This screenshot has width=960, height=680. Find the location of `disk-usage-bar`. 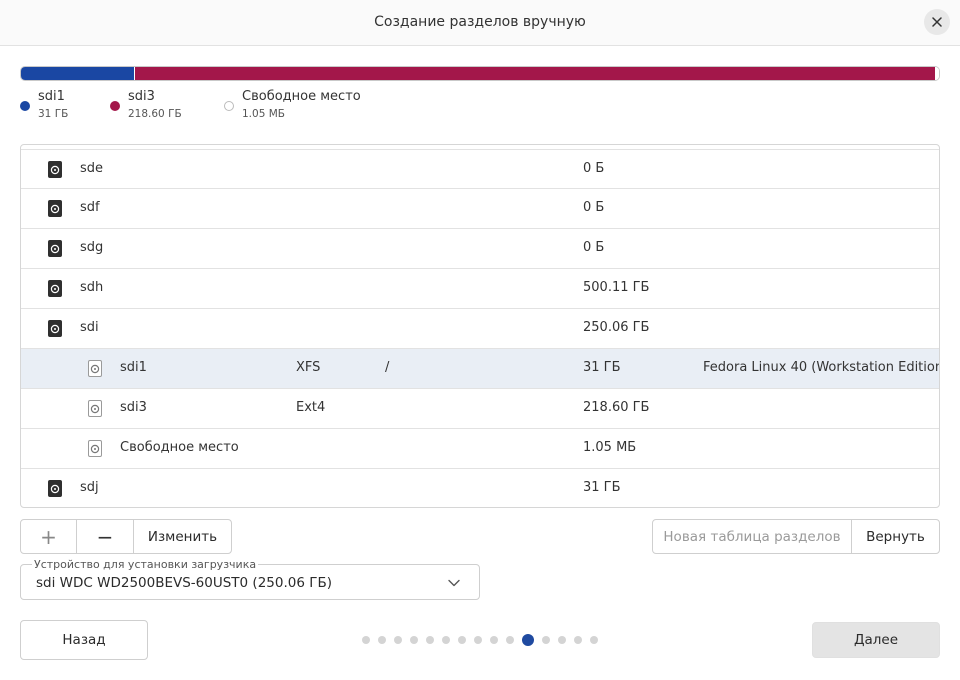

disk-usage-bar is located at coordinates (480, 73).